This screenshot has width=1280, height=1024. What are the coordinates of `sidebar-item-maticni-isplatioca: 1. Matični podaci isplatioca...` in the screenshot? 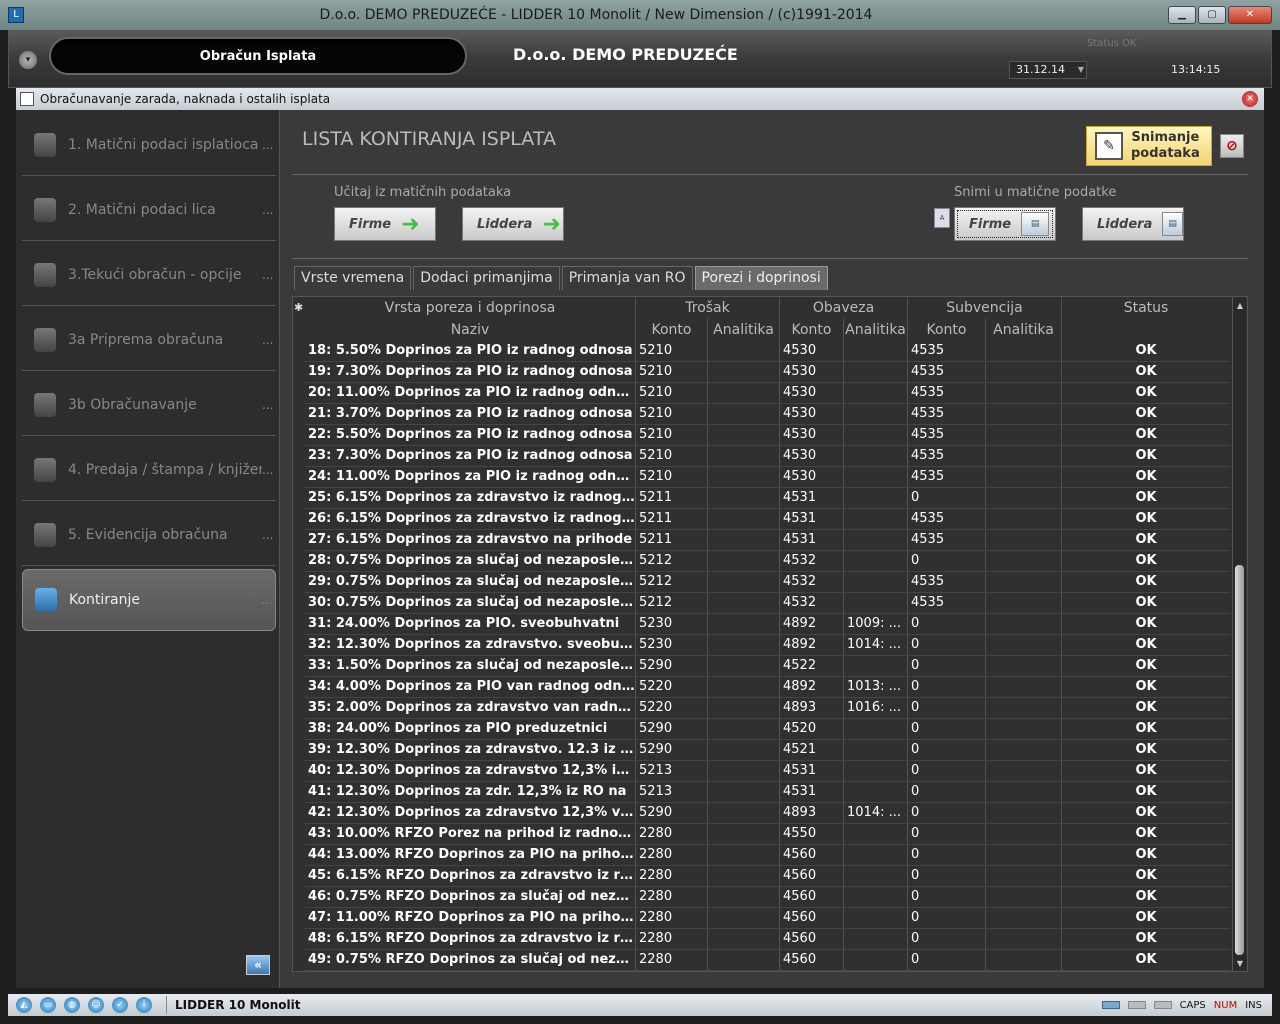 It's located at (149, 145).